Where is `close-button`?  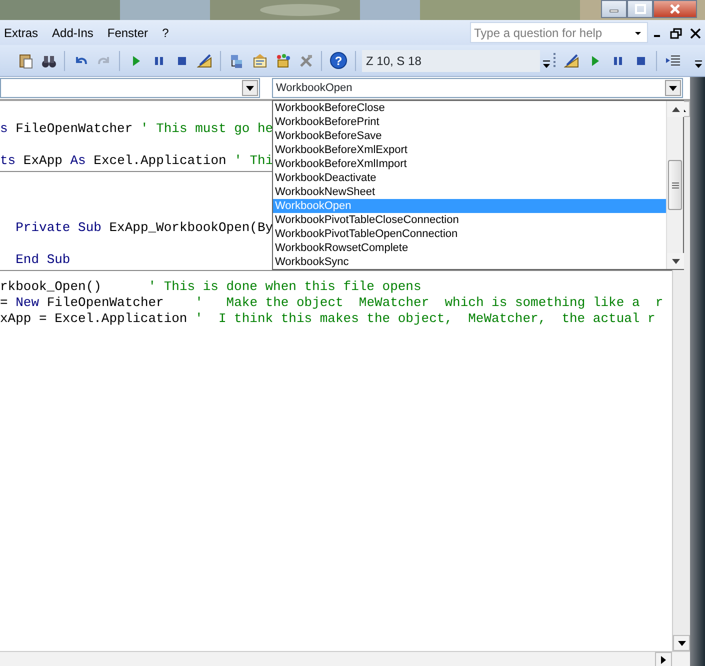 close-button is located at coordinates (675, 9).